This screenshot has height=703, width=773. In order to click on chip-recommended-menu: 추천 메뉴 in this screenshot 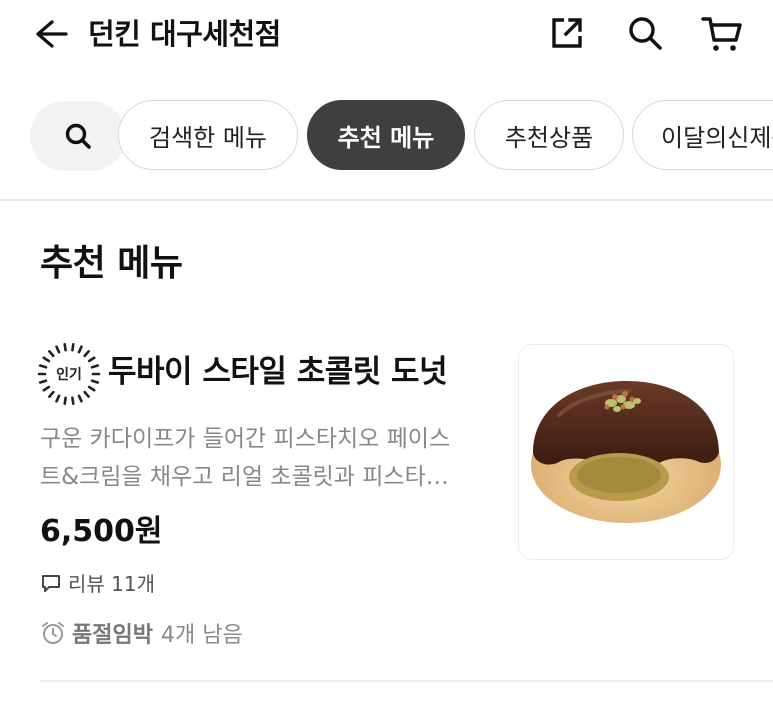, I will do `click(386, 135)`.